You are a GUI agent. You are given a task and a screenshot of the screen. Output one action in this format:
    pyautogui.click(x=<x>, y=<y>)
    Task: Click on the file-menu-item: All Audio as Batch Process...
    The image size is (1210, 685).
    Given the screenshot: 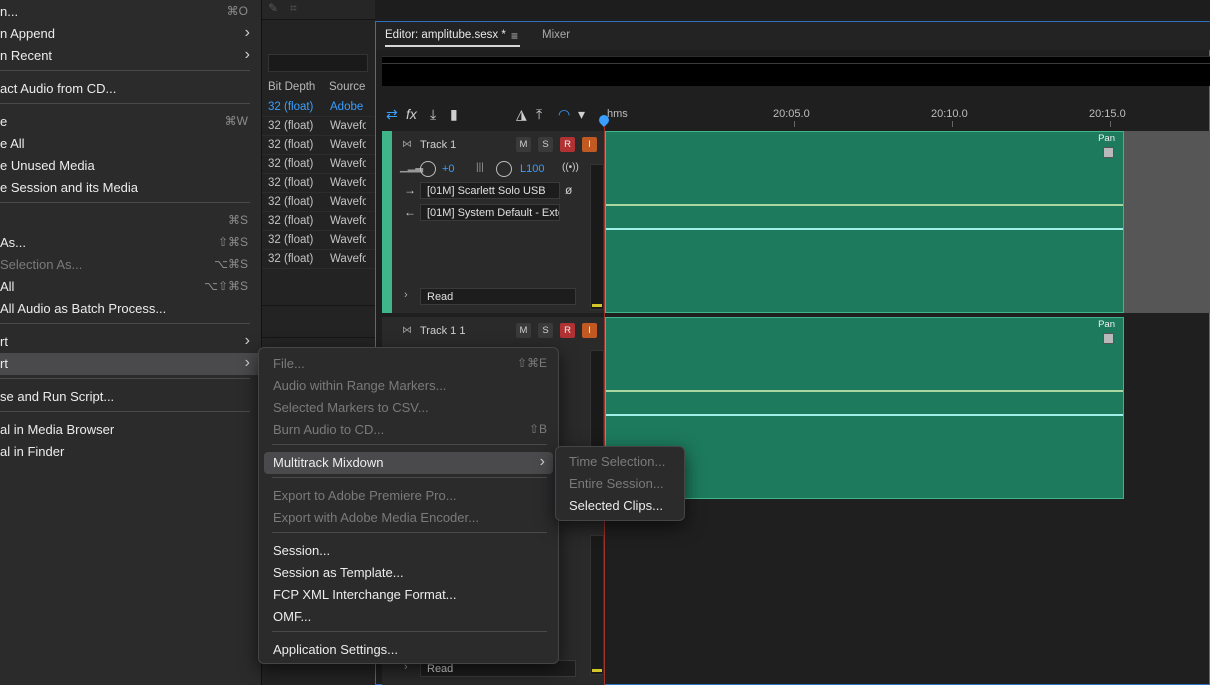 What is the action you would take?
    pyautogui.click(x=131, y=309)
    